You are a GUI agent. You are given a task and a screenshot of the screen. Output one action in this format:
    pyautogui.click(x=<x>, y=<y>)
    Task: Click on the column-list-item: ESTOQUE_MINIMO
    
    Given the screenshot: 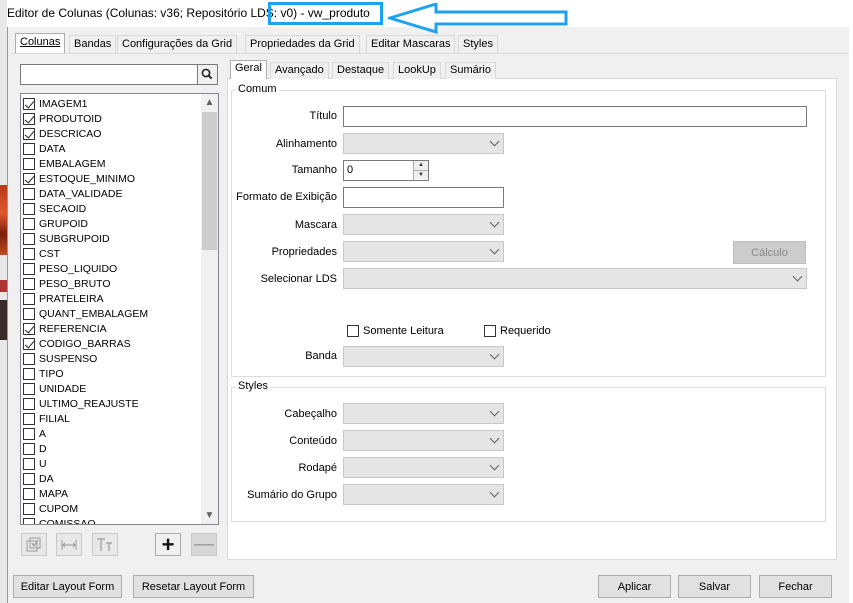 What is the action you would take?
    pyautogui.click(x=119, y=178)
    